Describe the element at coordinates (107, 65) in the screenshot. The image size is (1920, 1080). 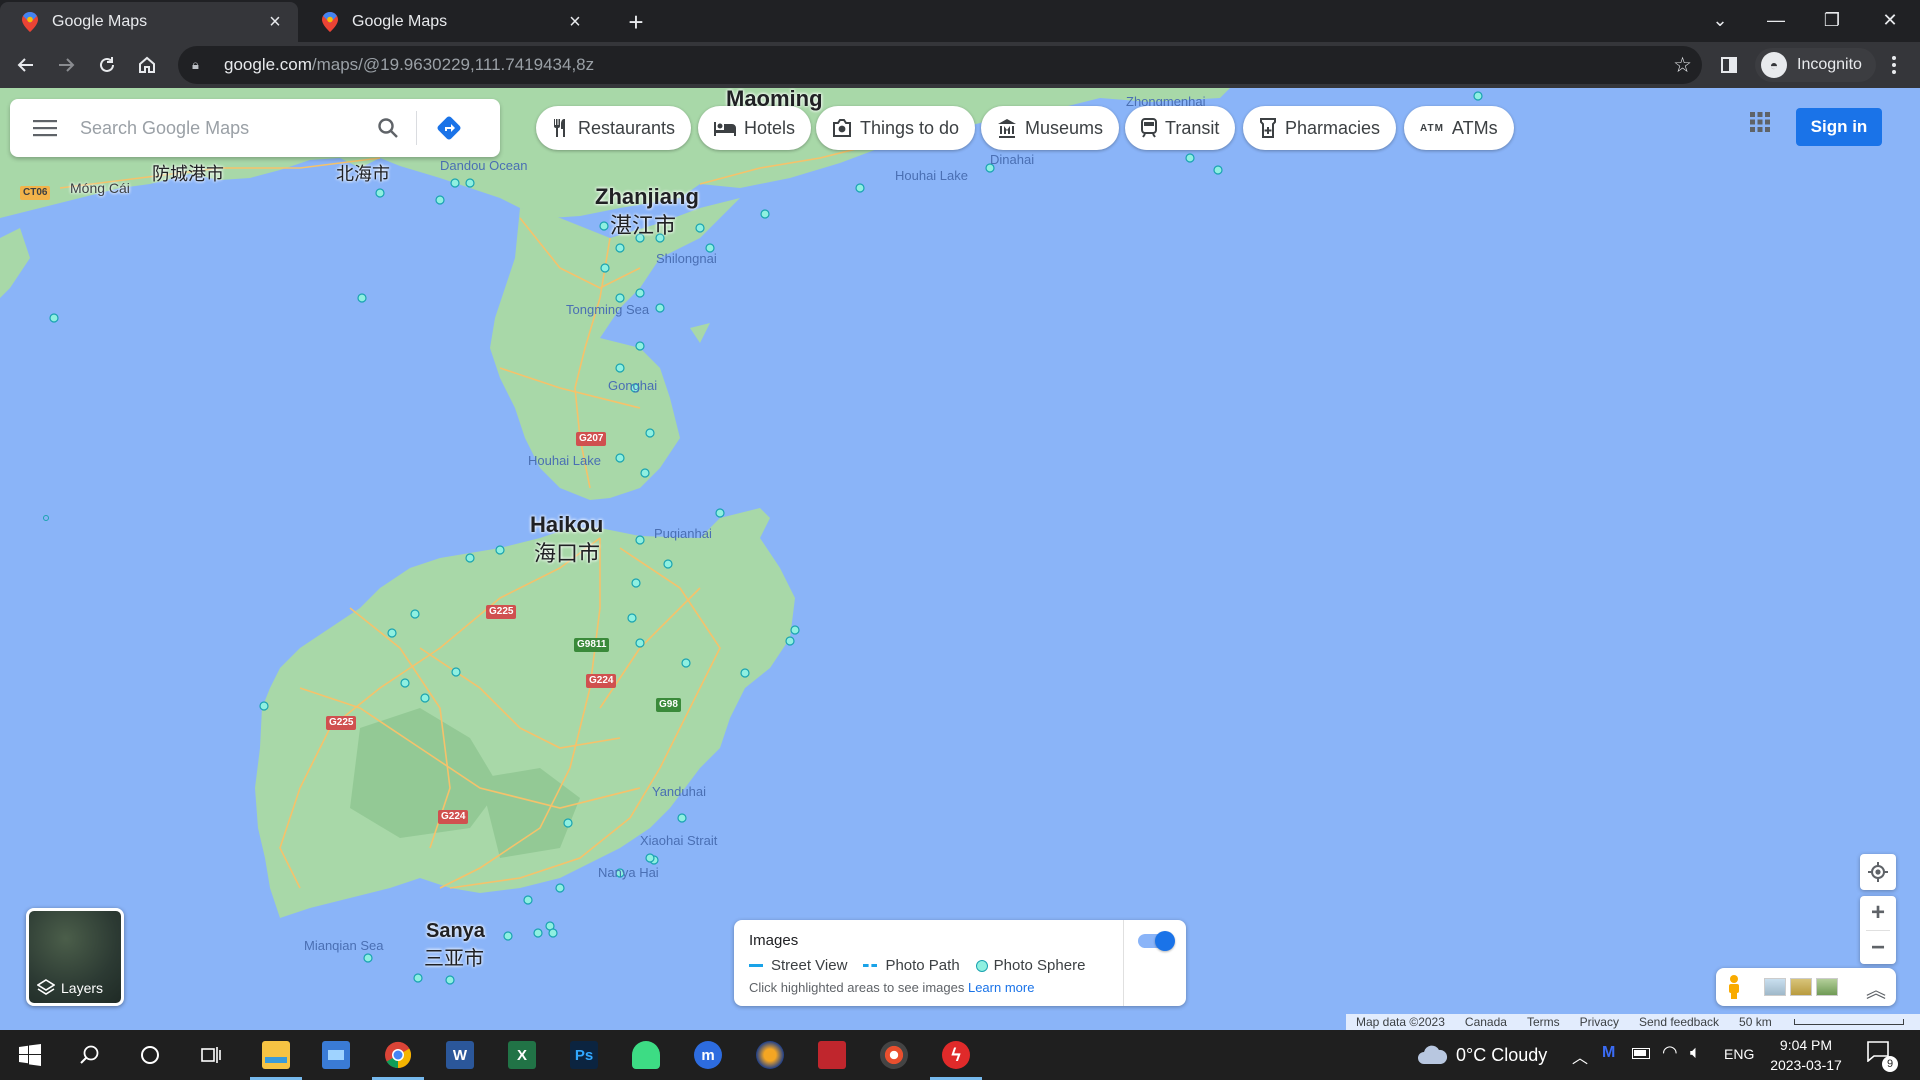
I see `reload-button` at that location.